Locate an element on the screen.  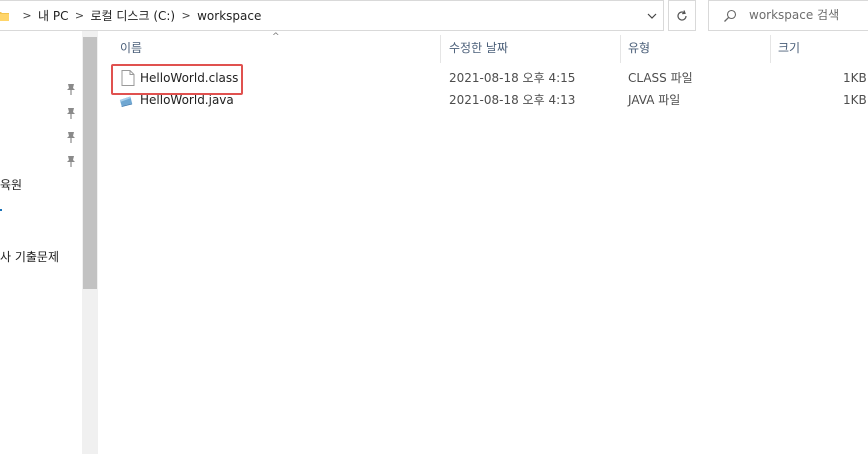
file-date: 2021-08-18 오후 4:15 is located at coordinates (512, 78).